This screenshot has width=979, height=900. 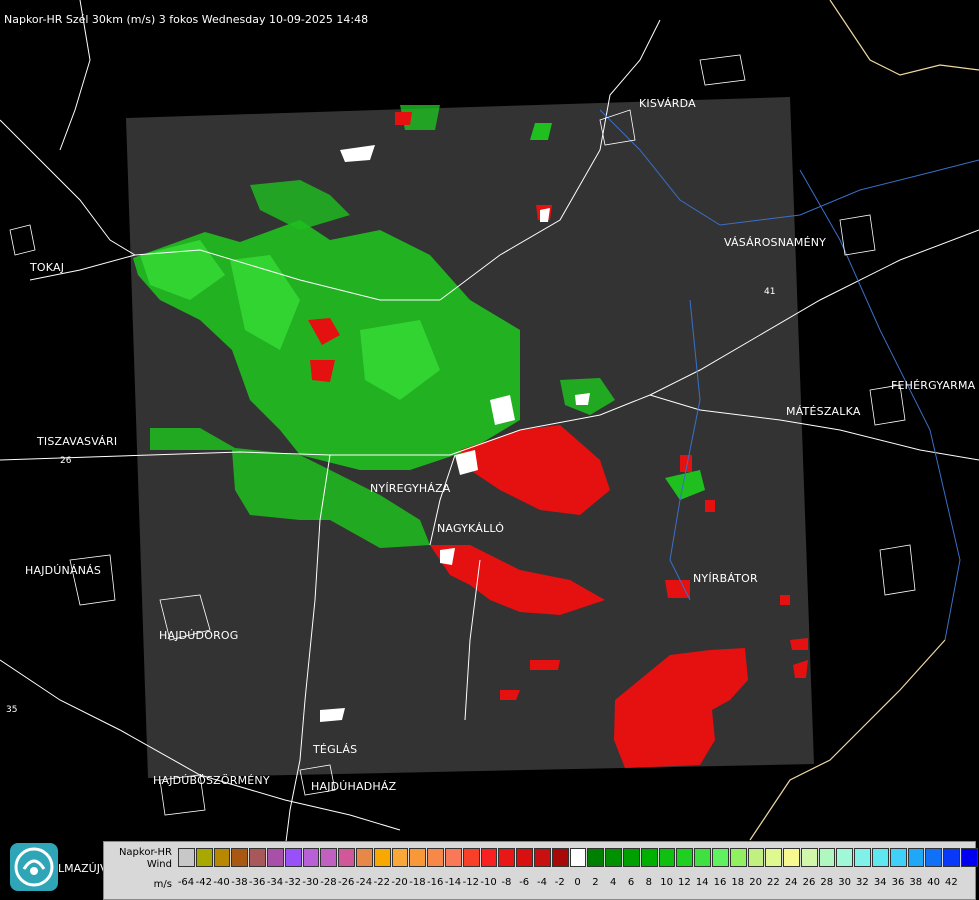 What do you see at coordinates (470, 882) in the screenshot?
I see `legend-tick-label: -12` at bounding box center [470, 882].